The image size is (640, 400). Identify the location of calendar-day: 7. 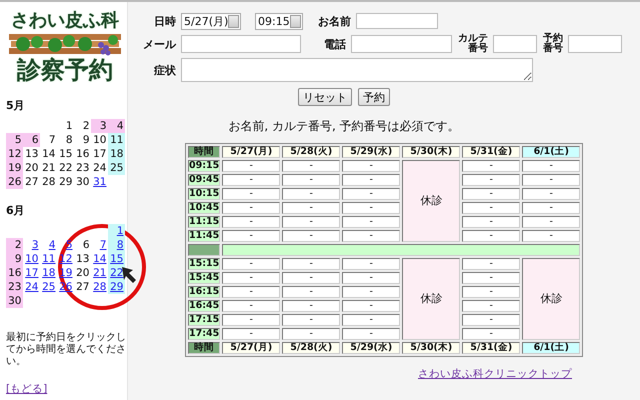
(99, 245).